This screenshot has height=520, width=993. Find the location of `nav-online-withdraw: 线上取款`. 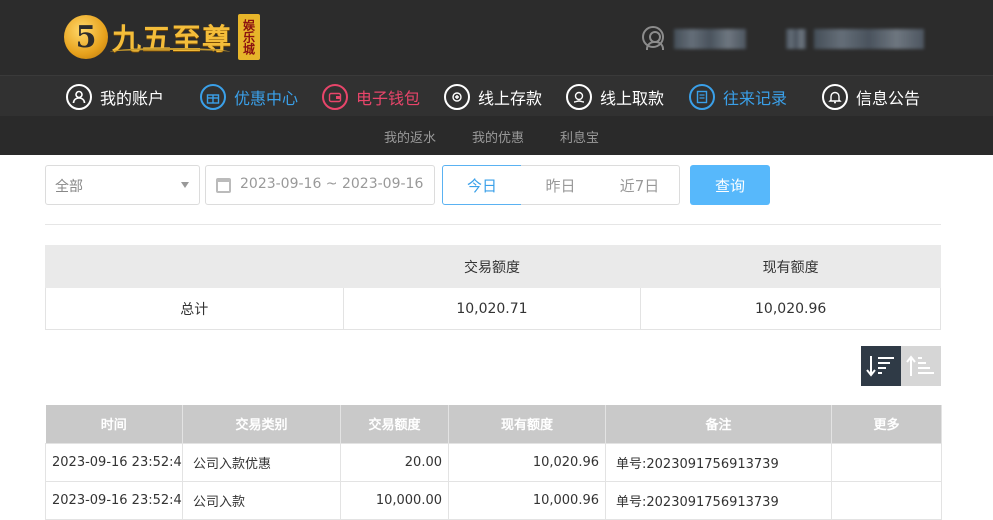

nav-online-withdraw: 线上取款 is located at coordinates (615, 96).